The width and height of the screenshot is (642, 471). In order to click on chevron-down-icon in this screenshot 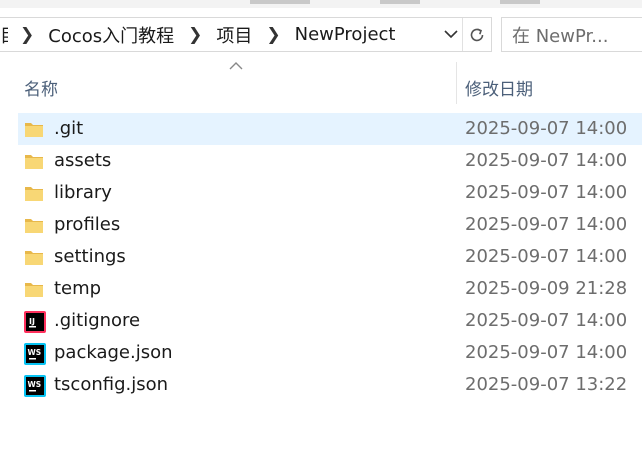, I will do `click(451, 34)`.